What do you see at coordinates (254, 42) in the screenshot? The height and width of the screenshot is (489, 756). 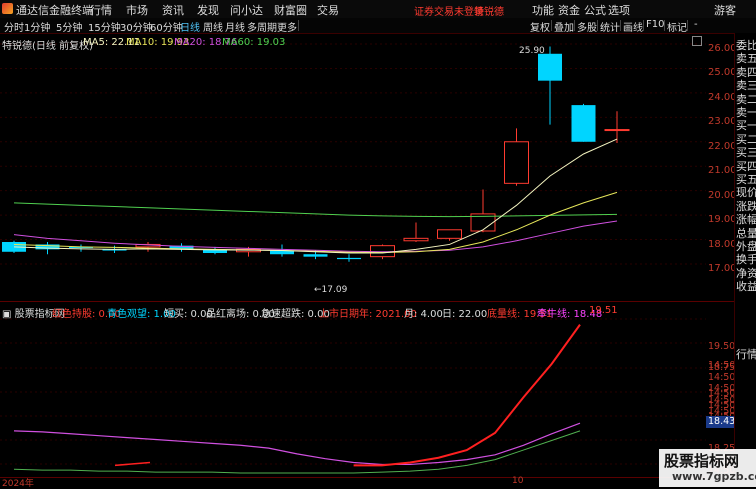 I see `ma60-label: MA60: 19.03` at bounding box center [254, 42].